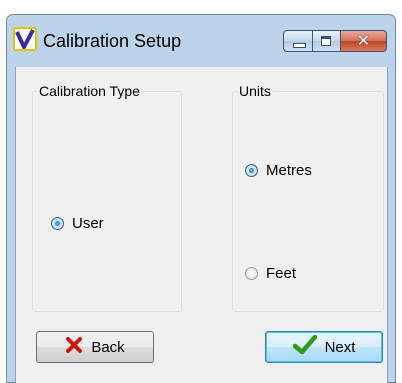 This screenshot has height=383, width=402. Describe the element at coordinates (340, 347) in the screenshot. I see `next-button-label: Next` at that location.